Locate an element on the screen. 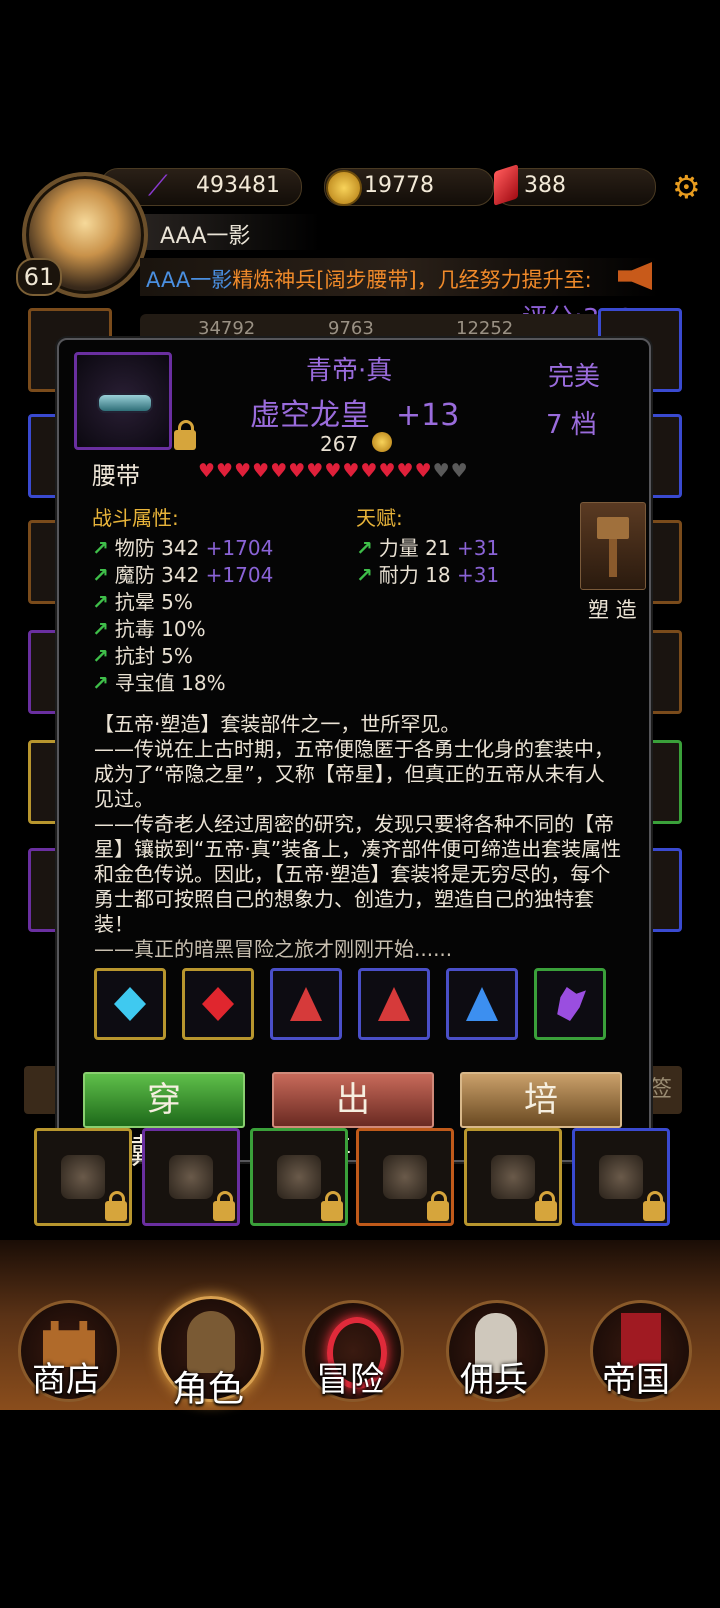 The width and height of the screenshot is (720, 1608). item-title: 虚空龙皇 +13 is located at coordinates (354, 412).